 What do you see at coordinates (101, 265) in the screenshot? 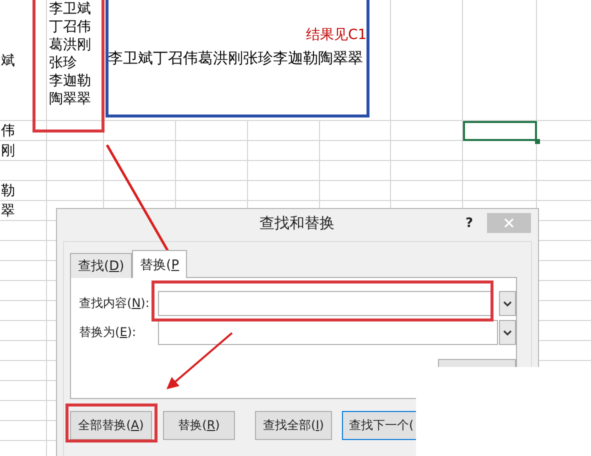
I see `tab: 查找(D)` at bounding box center [101, 265].